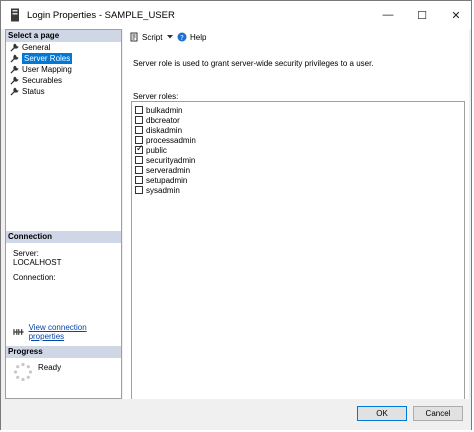 The width and height of the screenshot is (474, 432). Describe the element at coordinates (422, 15) in the screenshot. I see `maximize-button: ☐` at that location.